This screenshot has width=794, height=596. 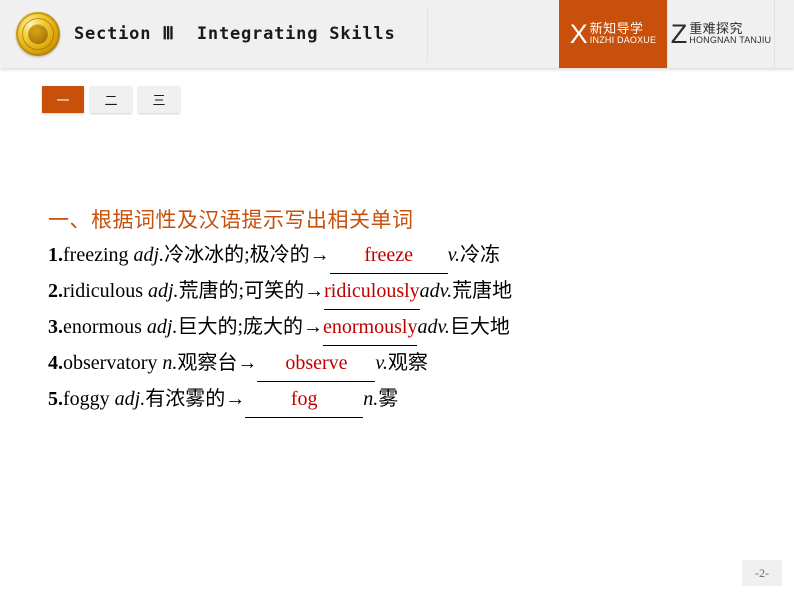 What do you see at coordinates (240, 327) in the screenshot?
I see `item-meaning-source: 巨大的;庞大的` at bounding box center [240, 327].